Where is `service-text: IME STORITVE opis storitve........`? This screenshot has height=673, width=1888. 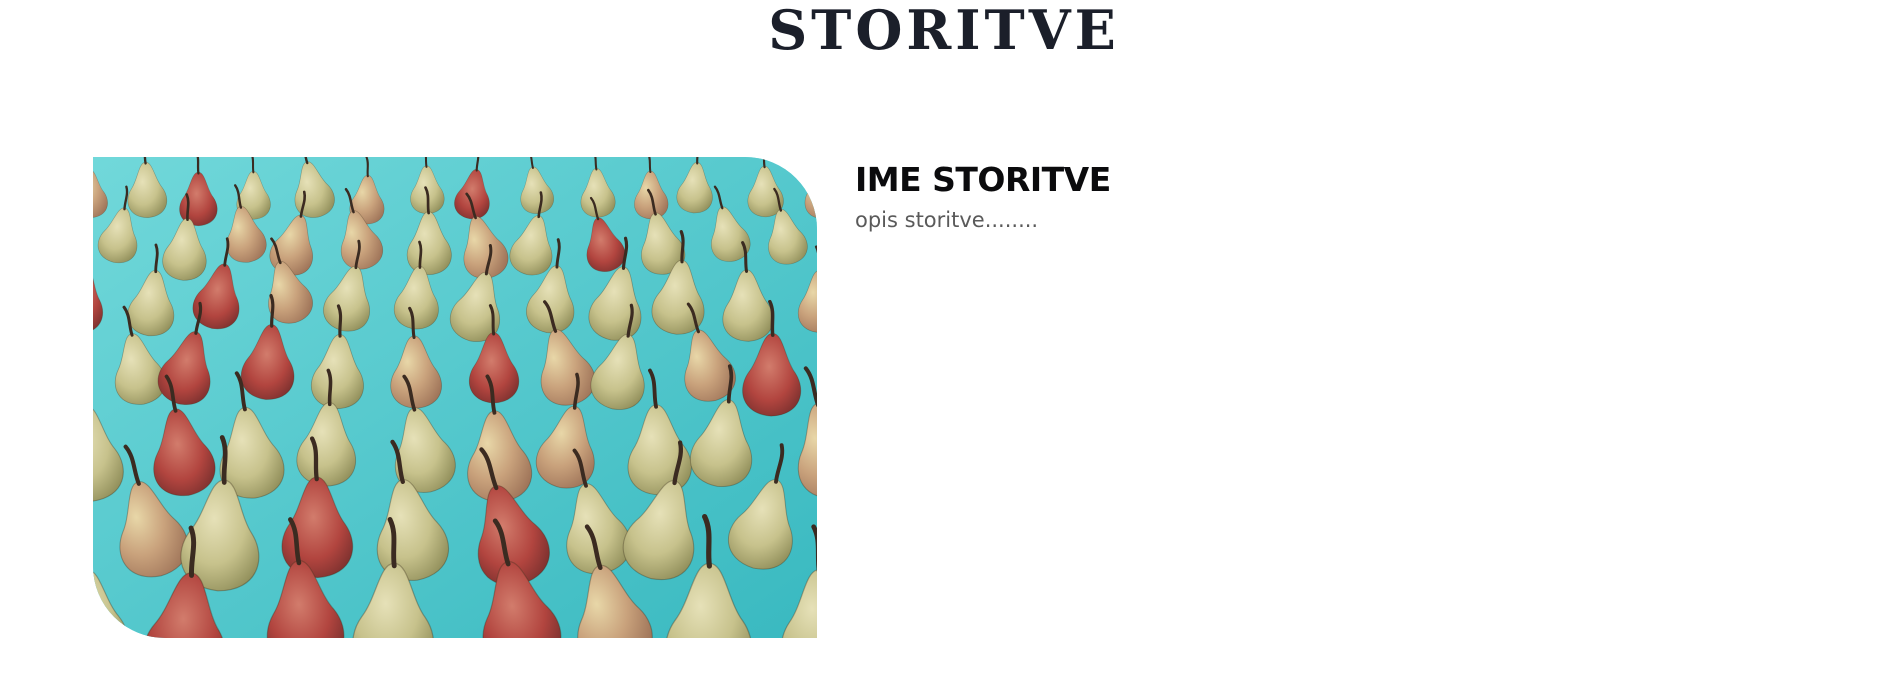
service-text: IME STORITVE opis storitve........ is located at coordinates (1305, 197).